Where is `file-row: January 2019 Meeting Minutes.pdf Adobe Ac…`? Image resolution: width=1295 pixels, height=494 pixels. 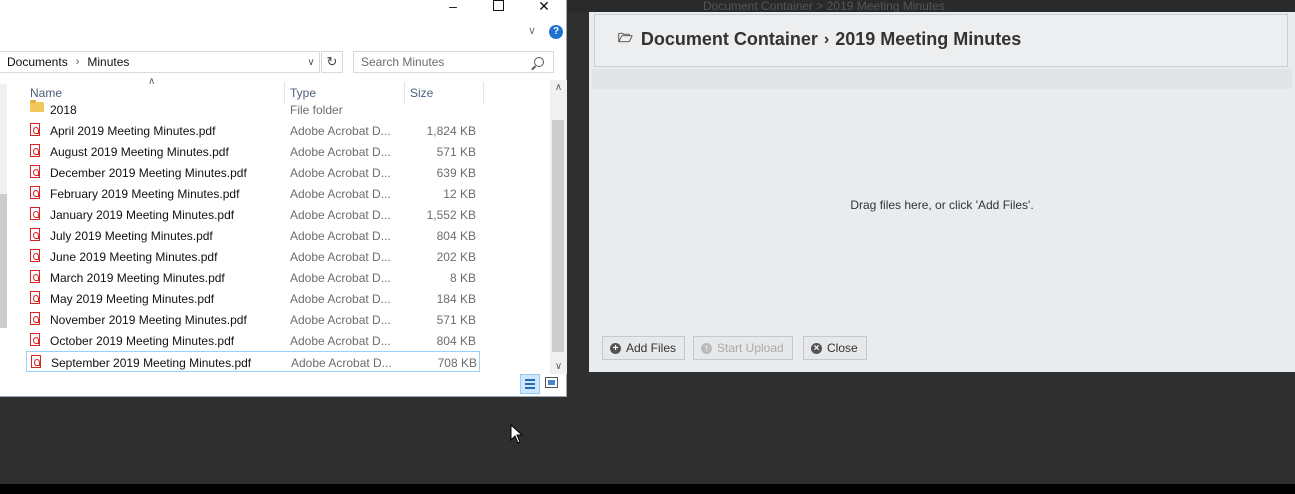
file-row: January 2019 Meeting Minutes.pdf Adobe Ac… is located at coordinates (253, 214).